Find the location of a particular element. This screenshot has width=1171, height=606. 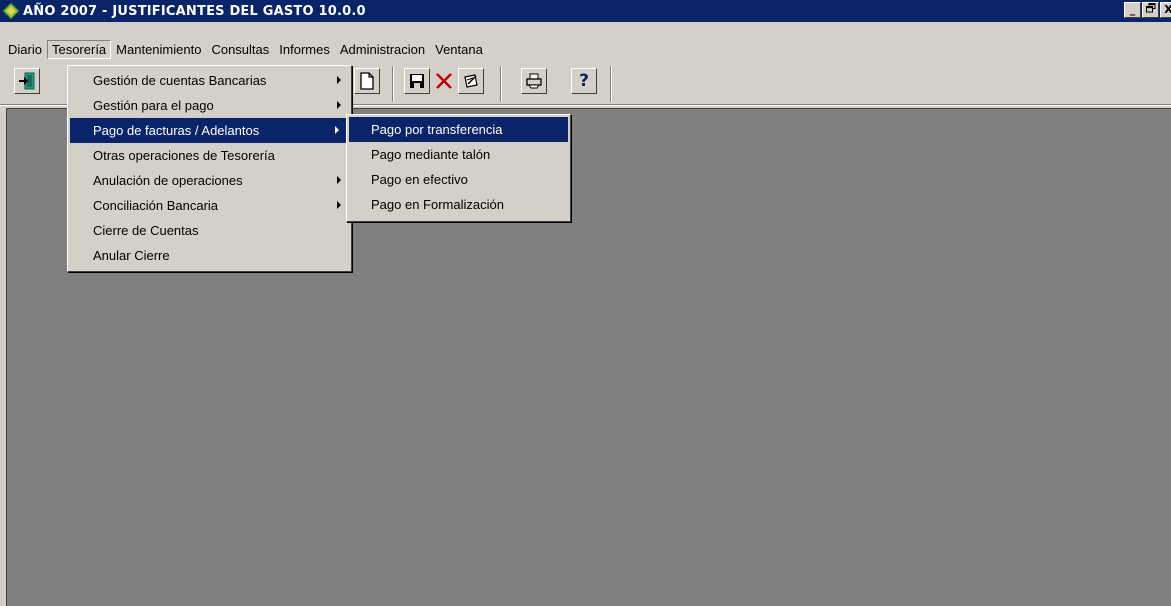

submenu-item-pago-transferencia: Pago por transferencia is located at coordinates (458, 129).